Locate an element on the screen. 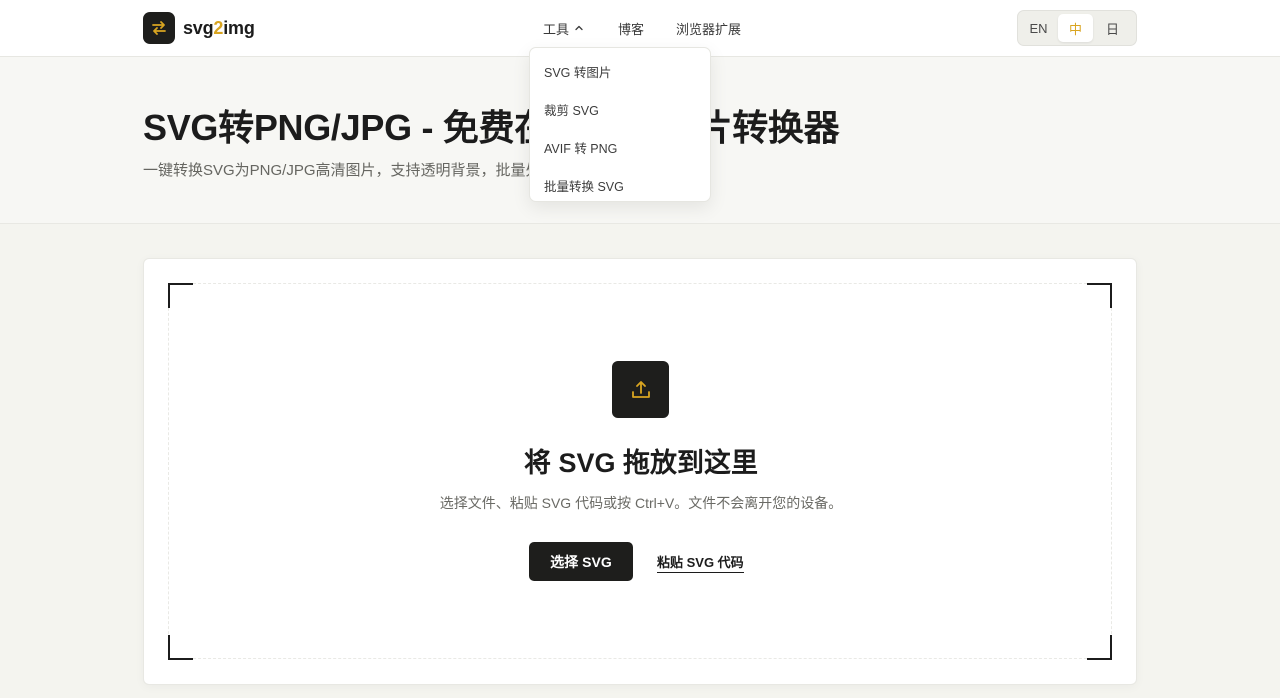 Image resolution: width=1280 pixels, height=698 pixels. page-subtitle: 一键转换SVG为PNG/JPG高清图片，支持透明背景，批量处理 is located at coordinates (349, 170).